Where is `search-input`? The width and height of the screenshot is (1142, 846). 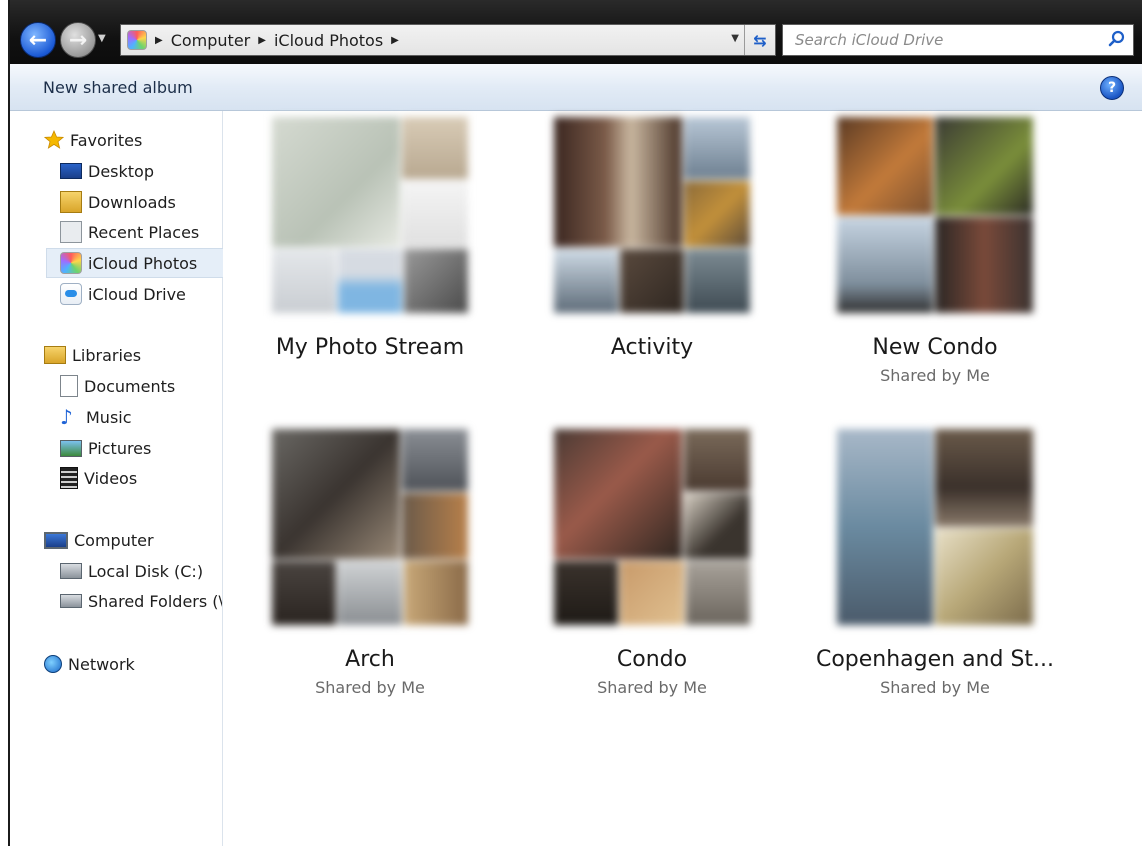
search-input is located at coordinates (940, 40).